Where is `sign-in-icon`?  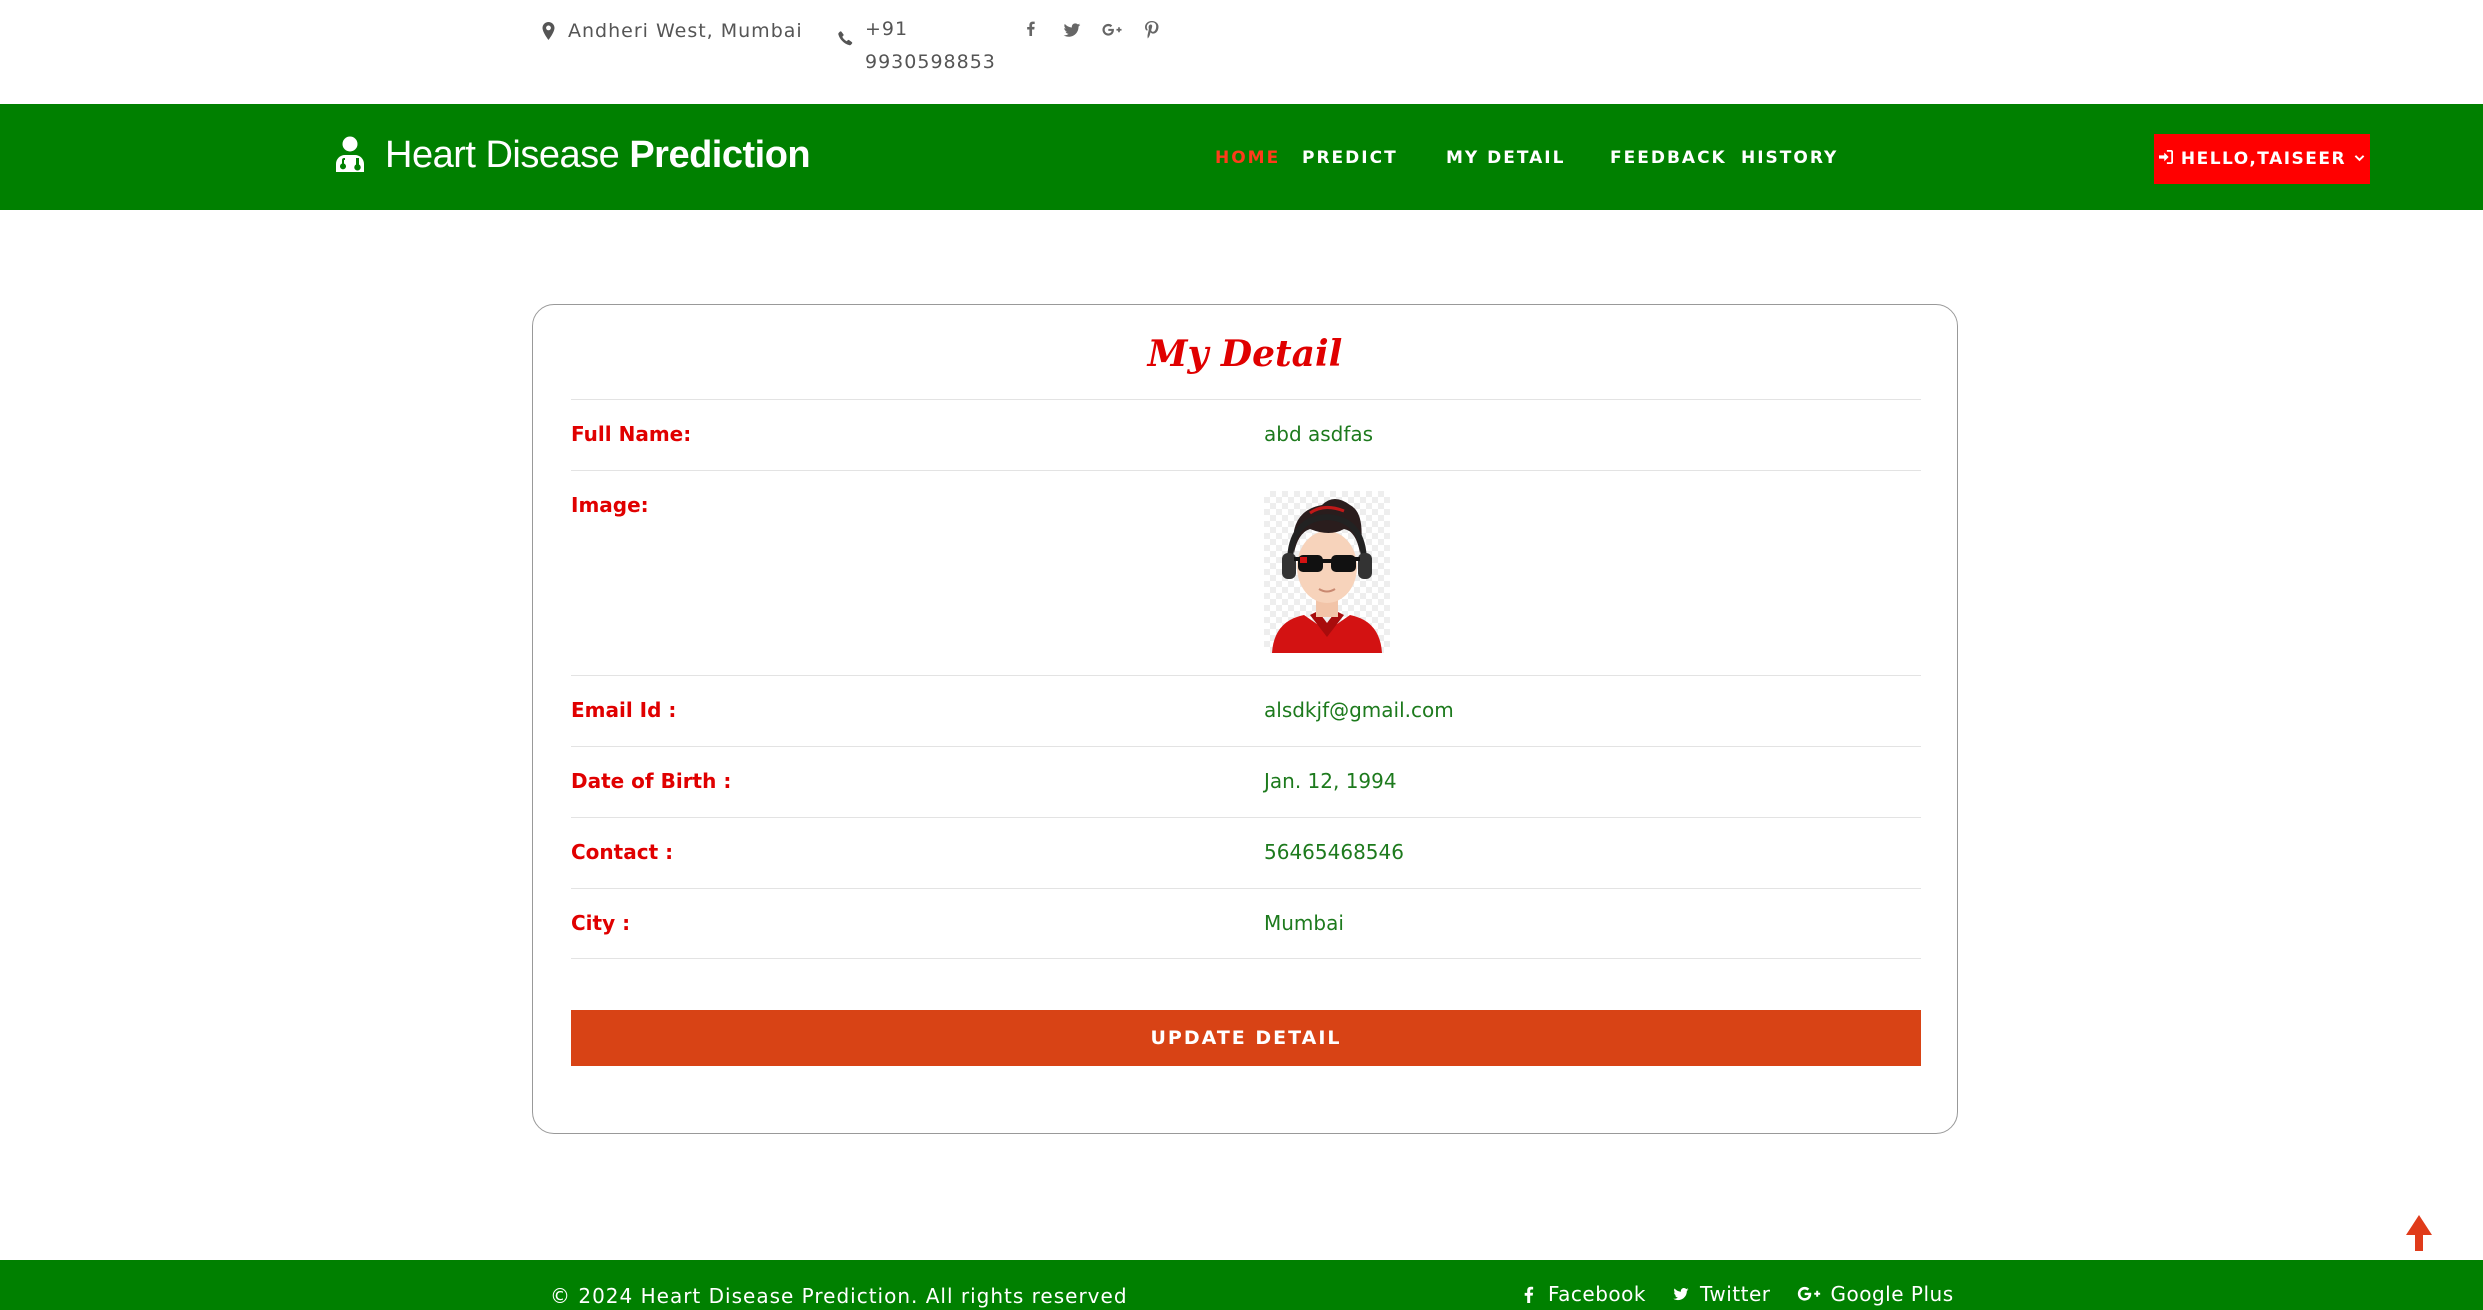
sign-in-icon is located at coordinates (2165, 159).